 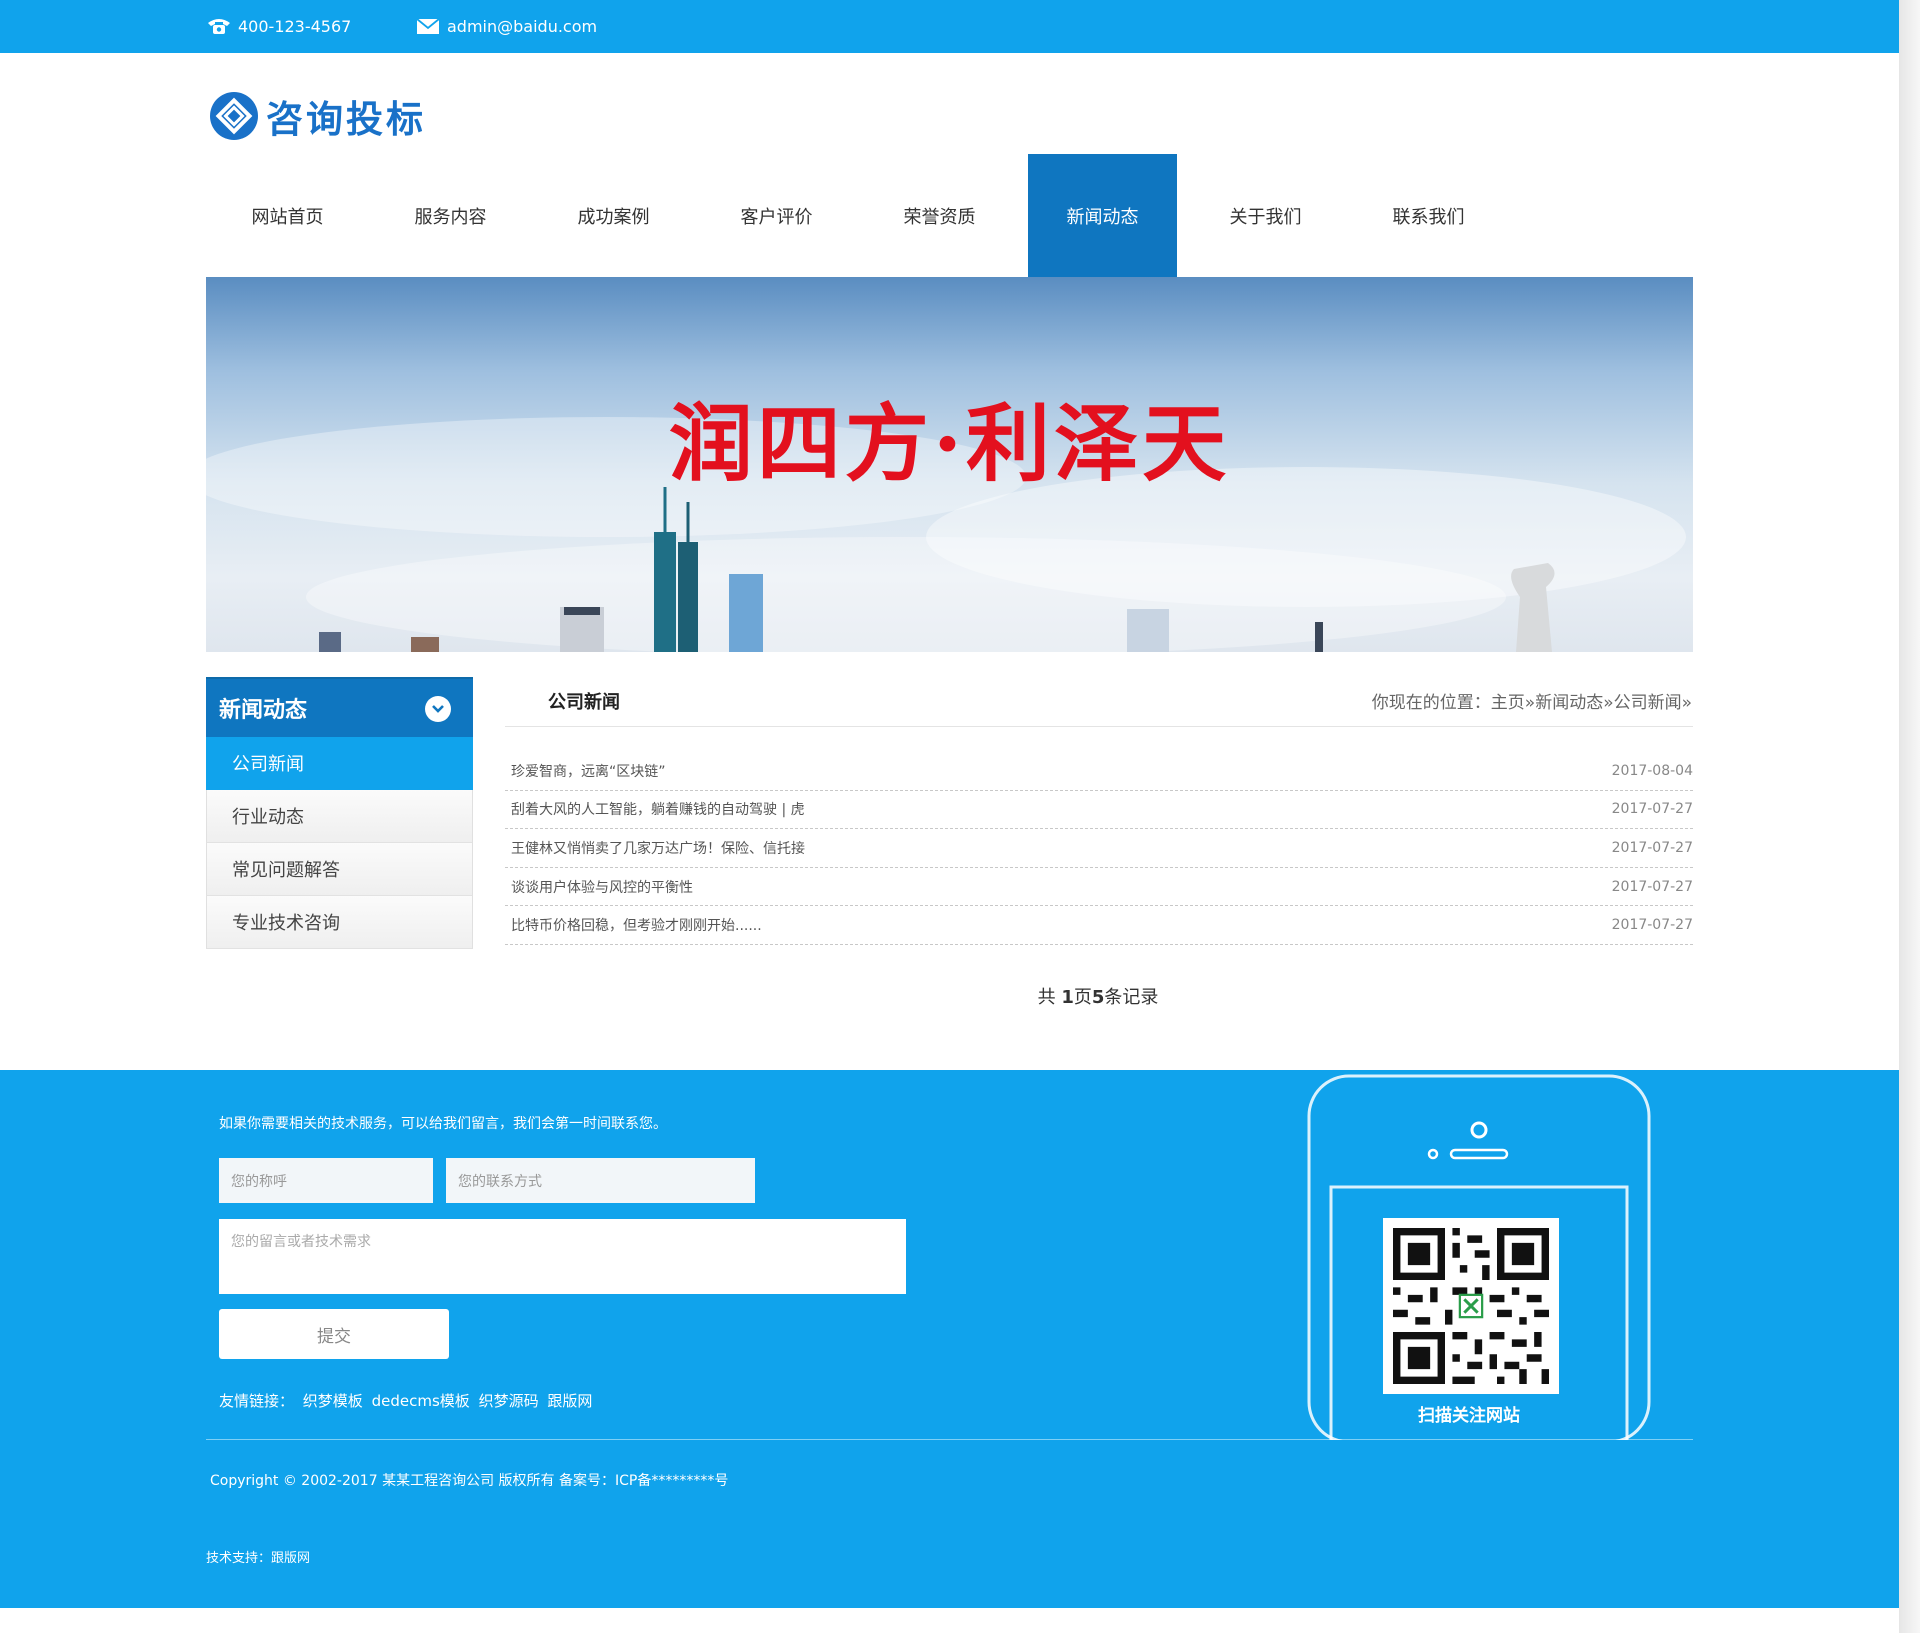 What do you see at coordinates (339, 869) in the screenshot?
I see `sidebar-item-faq: 常见问题解答` at bounding box center [339, 869].